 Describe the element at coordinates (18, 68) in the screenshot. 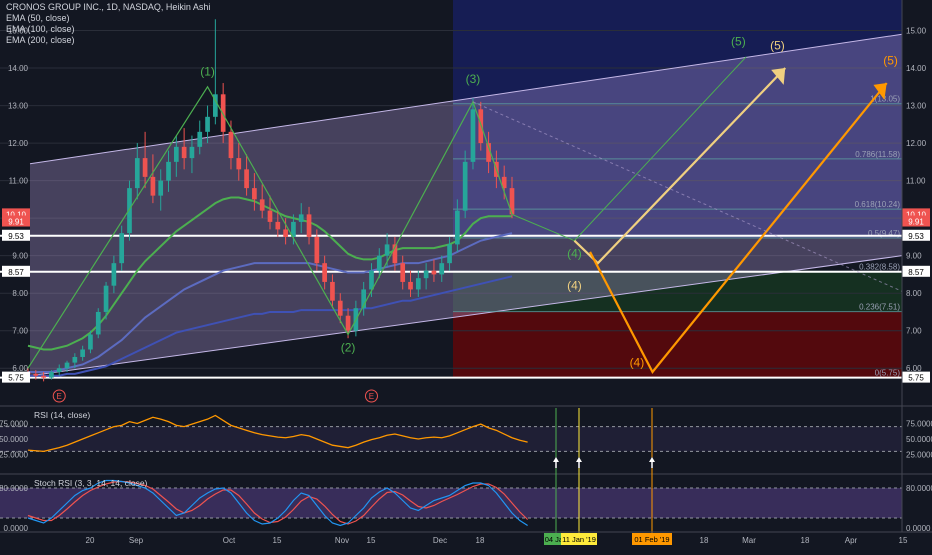

I see `price-tick-left: 14.00` at that location.